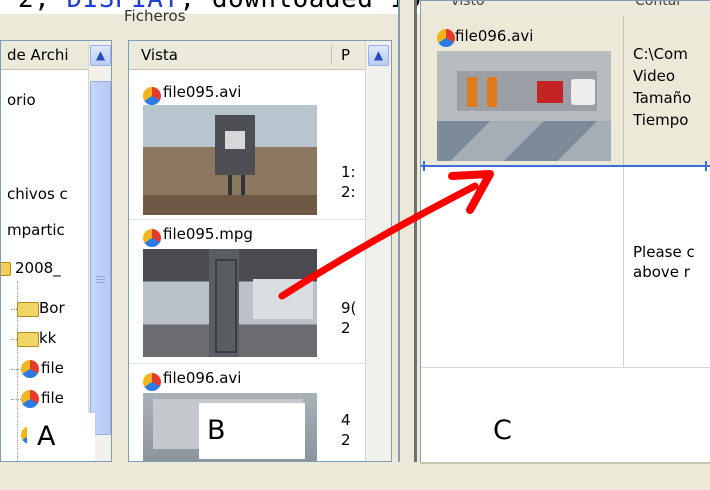 The width and height of the screenshot is (710, 490). Describe the element at coordinates (565, 463) in the screenshot. I see `bottom-edge` at that location.